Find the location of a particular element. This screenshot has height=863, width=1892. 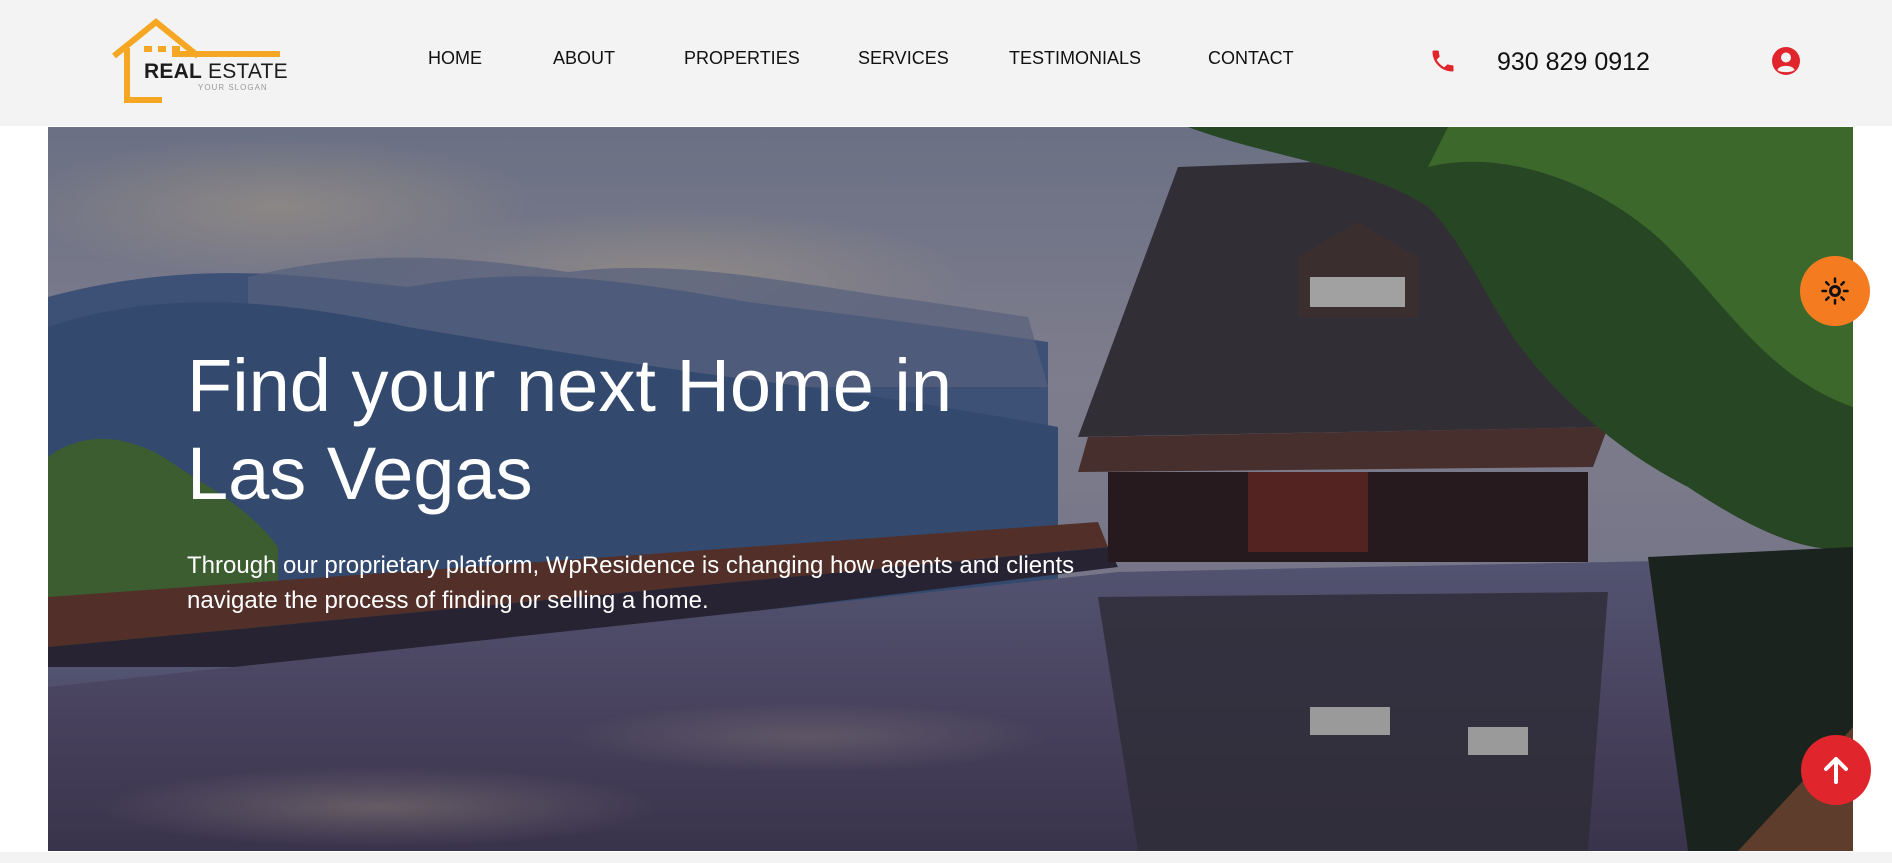

nav-services: SERVICES is located at coordinates (903, 58).